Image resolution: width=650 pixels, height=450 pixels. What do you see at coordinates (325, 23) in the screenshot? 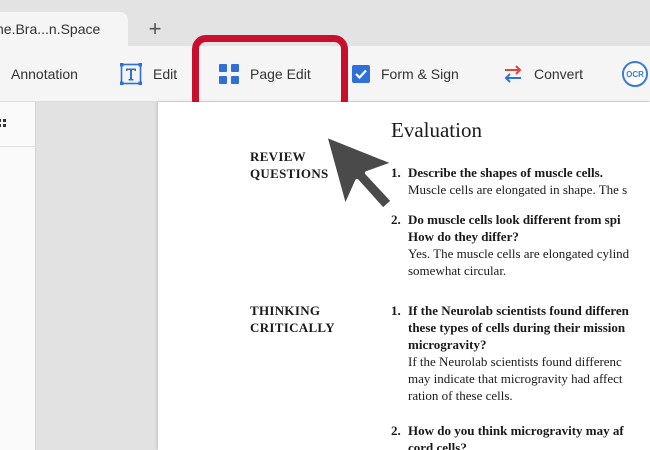
I see `tab-bar: he.Bra...n.Space +` at bounding box center [325, 23].